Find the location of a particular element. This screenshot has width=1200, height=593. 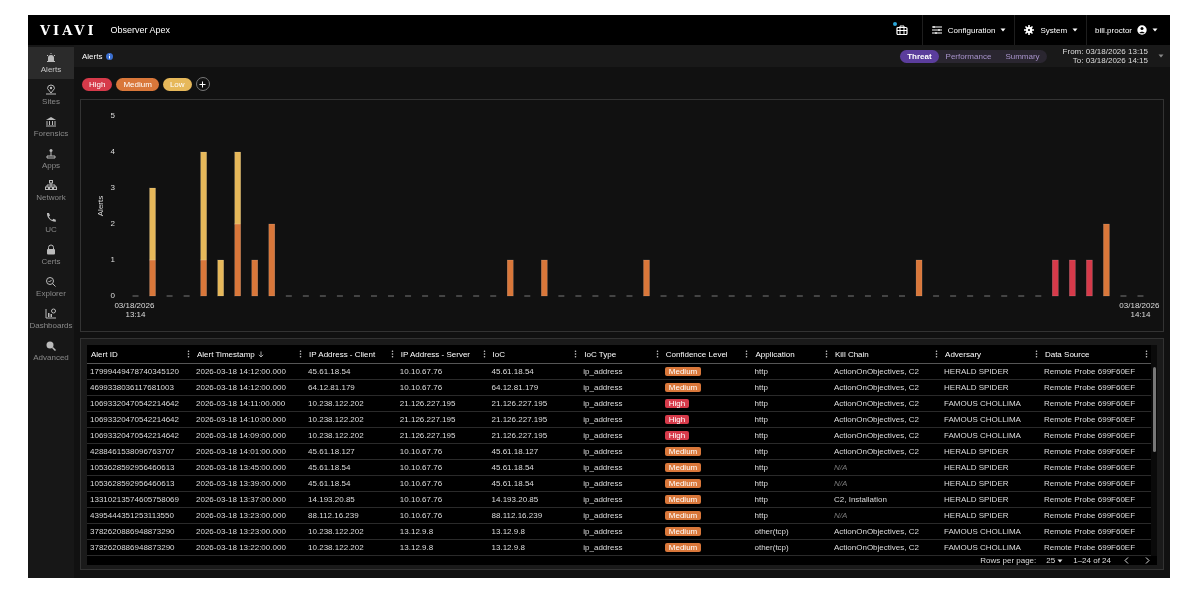

user-icon is located at coordinates (1142, 30).